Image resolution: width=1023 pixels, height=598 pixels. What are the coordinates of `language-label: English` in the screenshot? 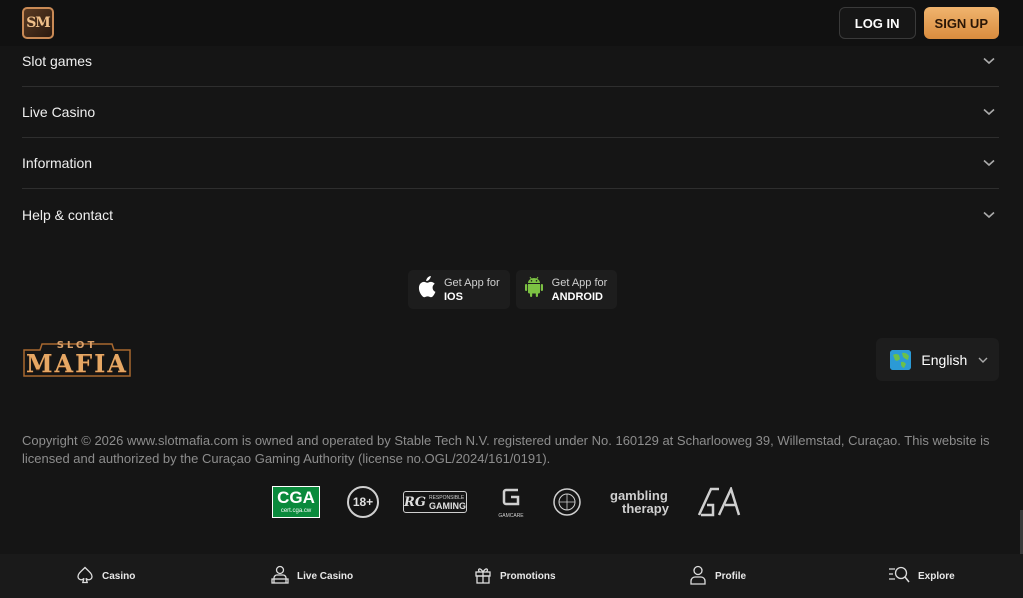 It's located at (944, 359).